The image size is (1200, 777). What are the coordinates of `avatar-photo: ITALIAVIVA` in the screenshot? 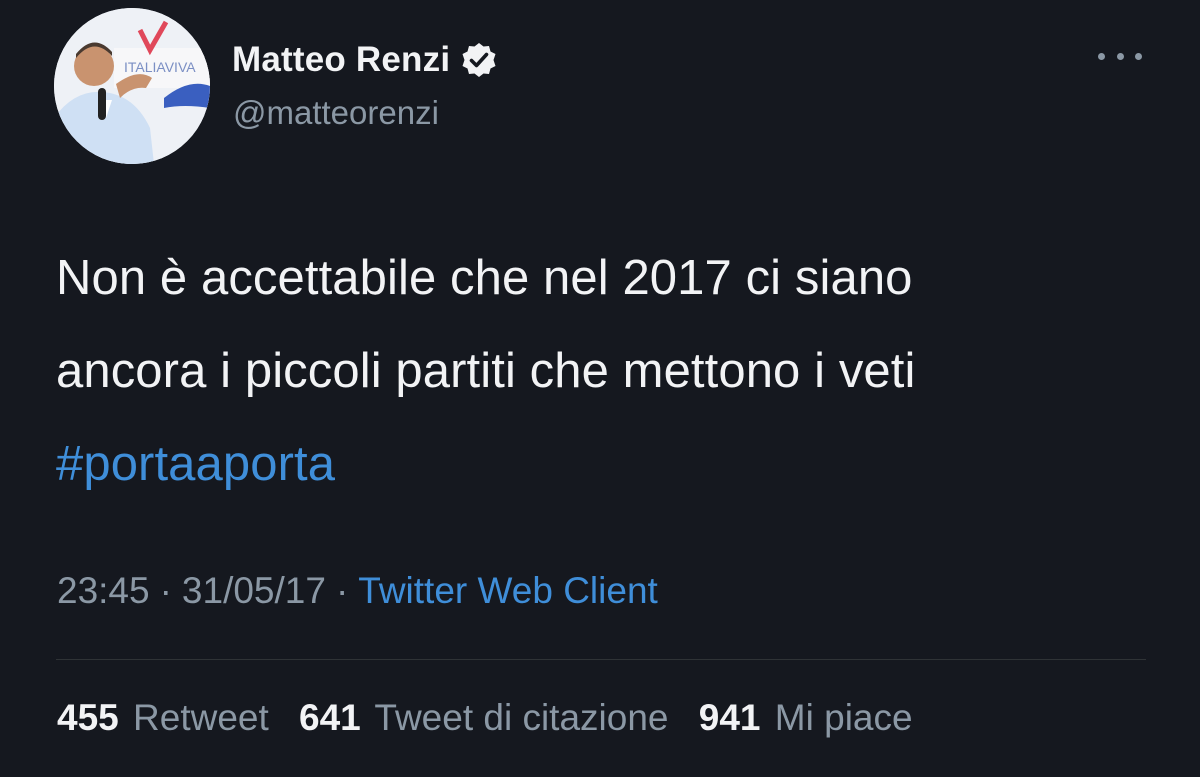 It's located at (132, 86).